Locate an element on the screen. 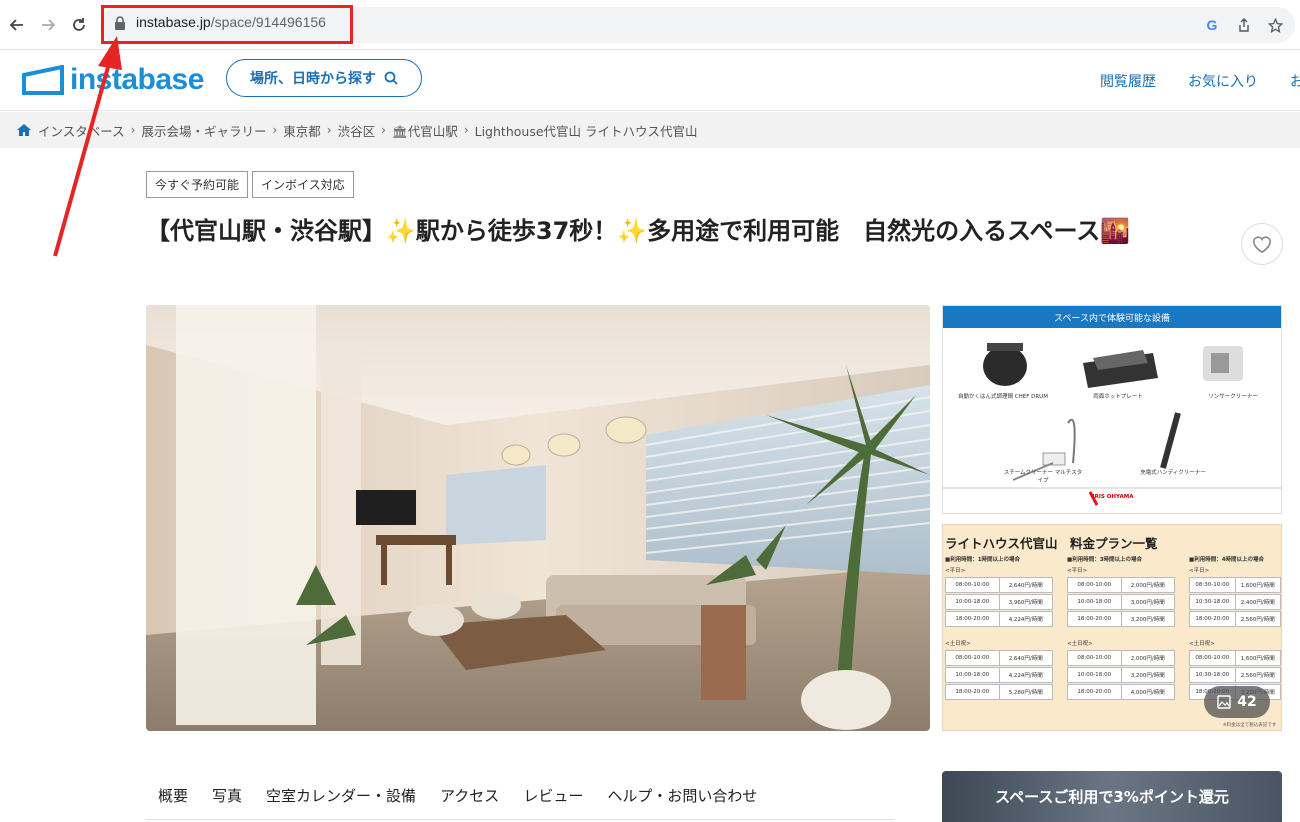  appliance-label: 両面ホットプレート is located at coordinates (1118, 397).